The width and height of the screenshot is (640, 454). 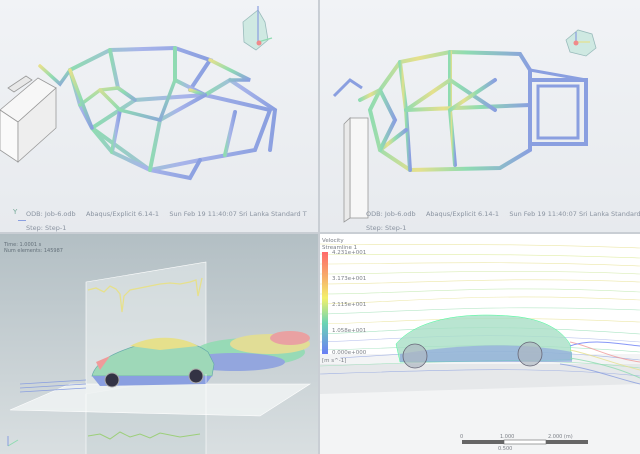 I want to click on legend-unit: [m s^-1], so click(x=334, y=361).